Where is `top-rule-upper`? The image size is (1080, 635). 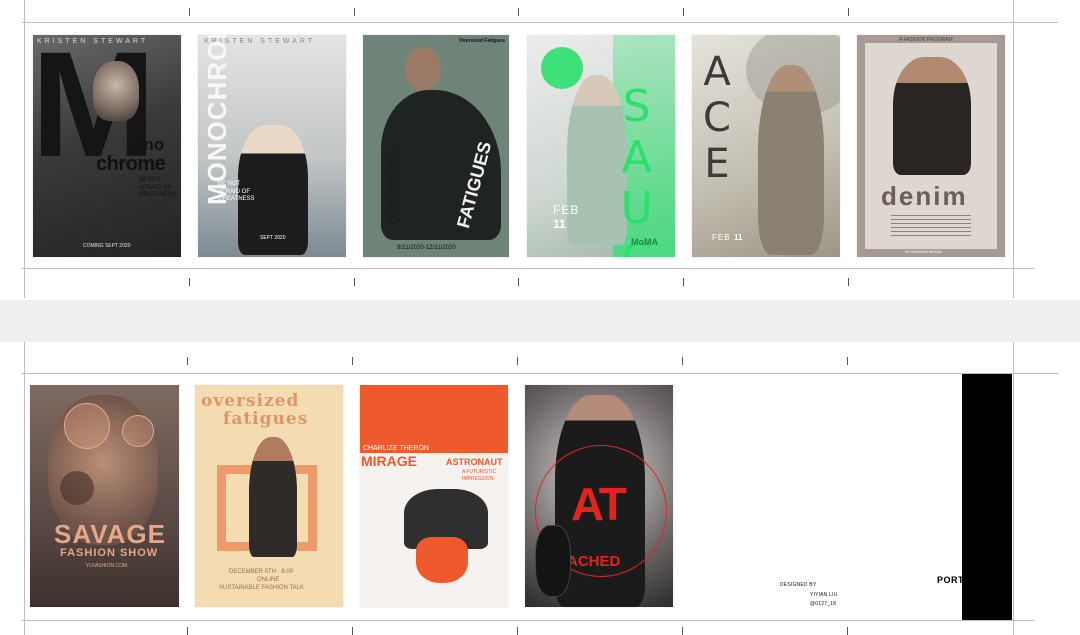
top-rule-upper is located at coordinates (540, 22).